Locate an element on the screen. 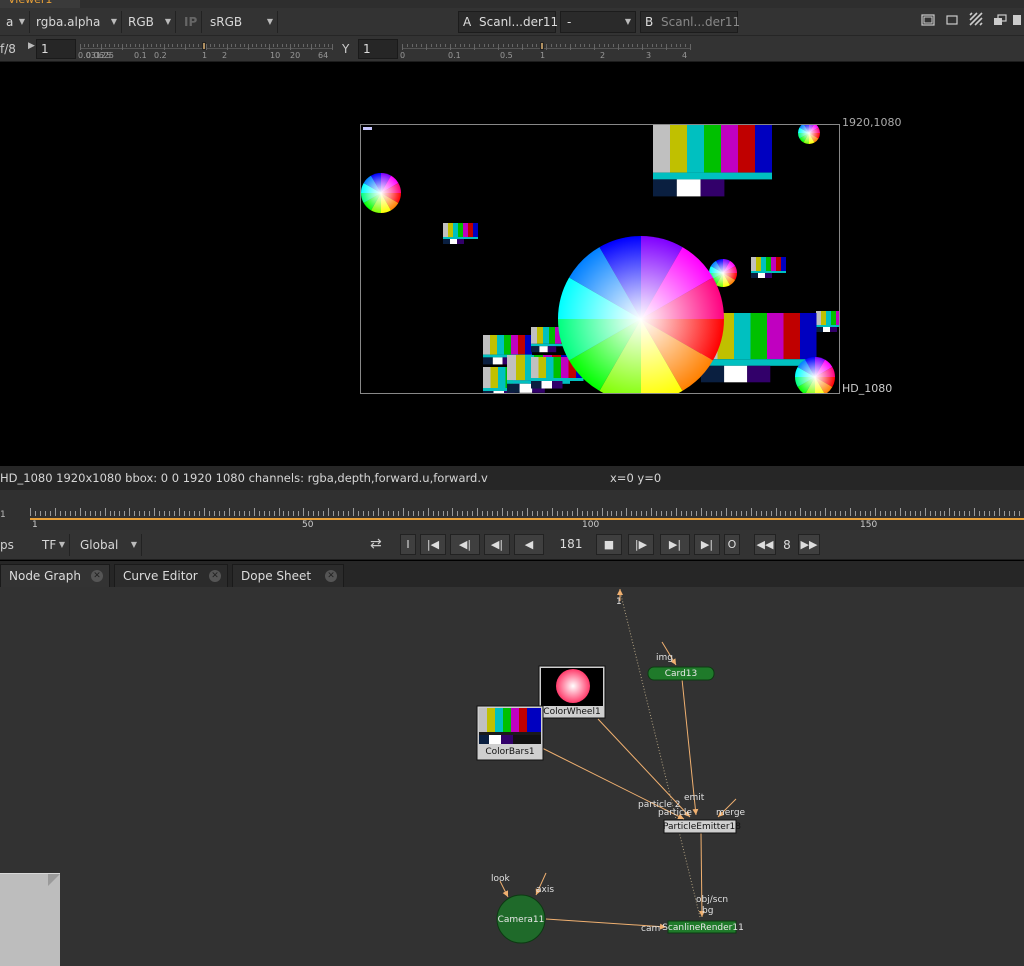 The width and height of the screenshot is (1024, 966). step-back-icon: ◀| is located at coordinates (497, 544).